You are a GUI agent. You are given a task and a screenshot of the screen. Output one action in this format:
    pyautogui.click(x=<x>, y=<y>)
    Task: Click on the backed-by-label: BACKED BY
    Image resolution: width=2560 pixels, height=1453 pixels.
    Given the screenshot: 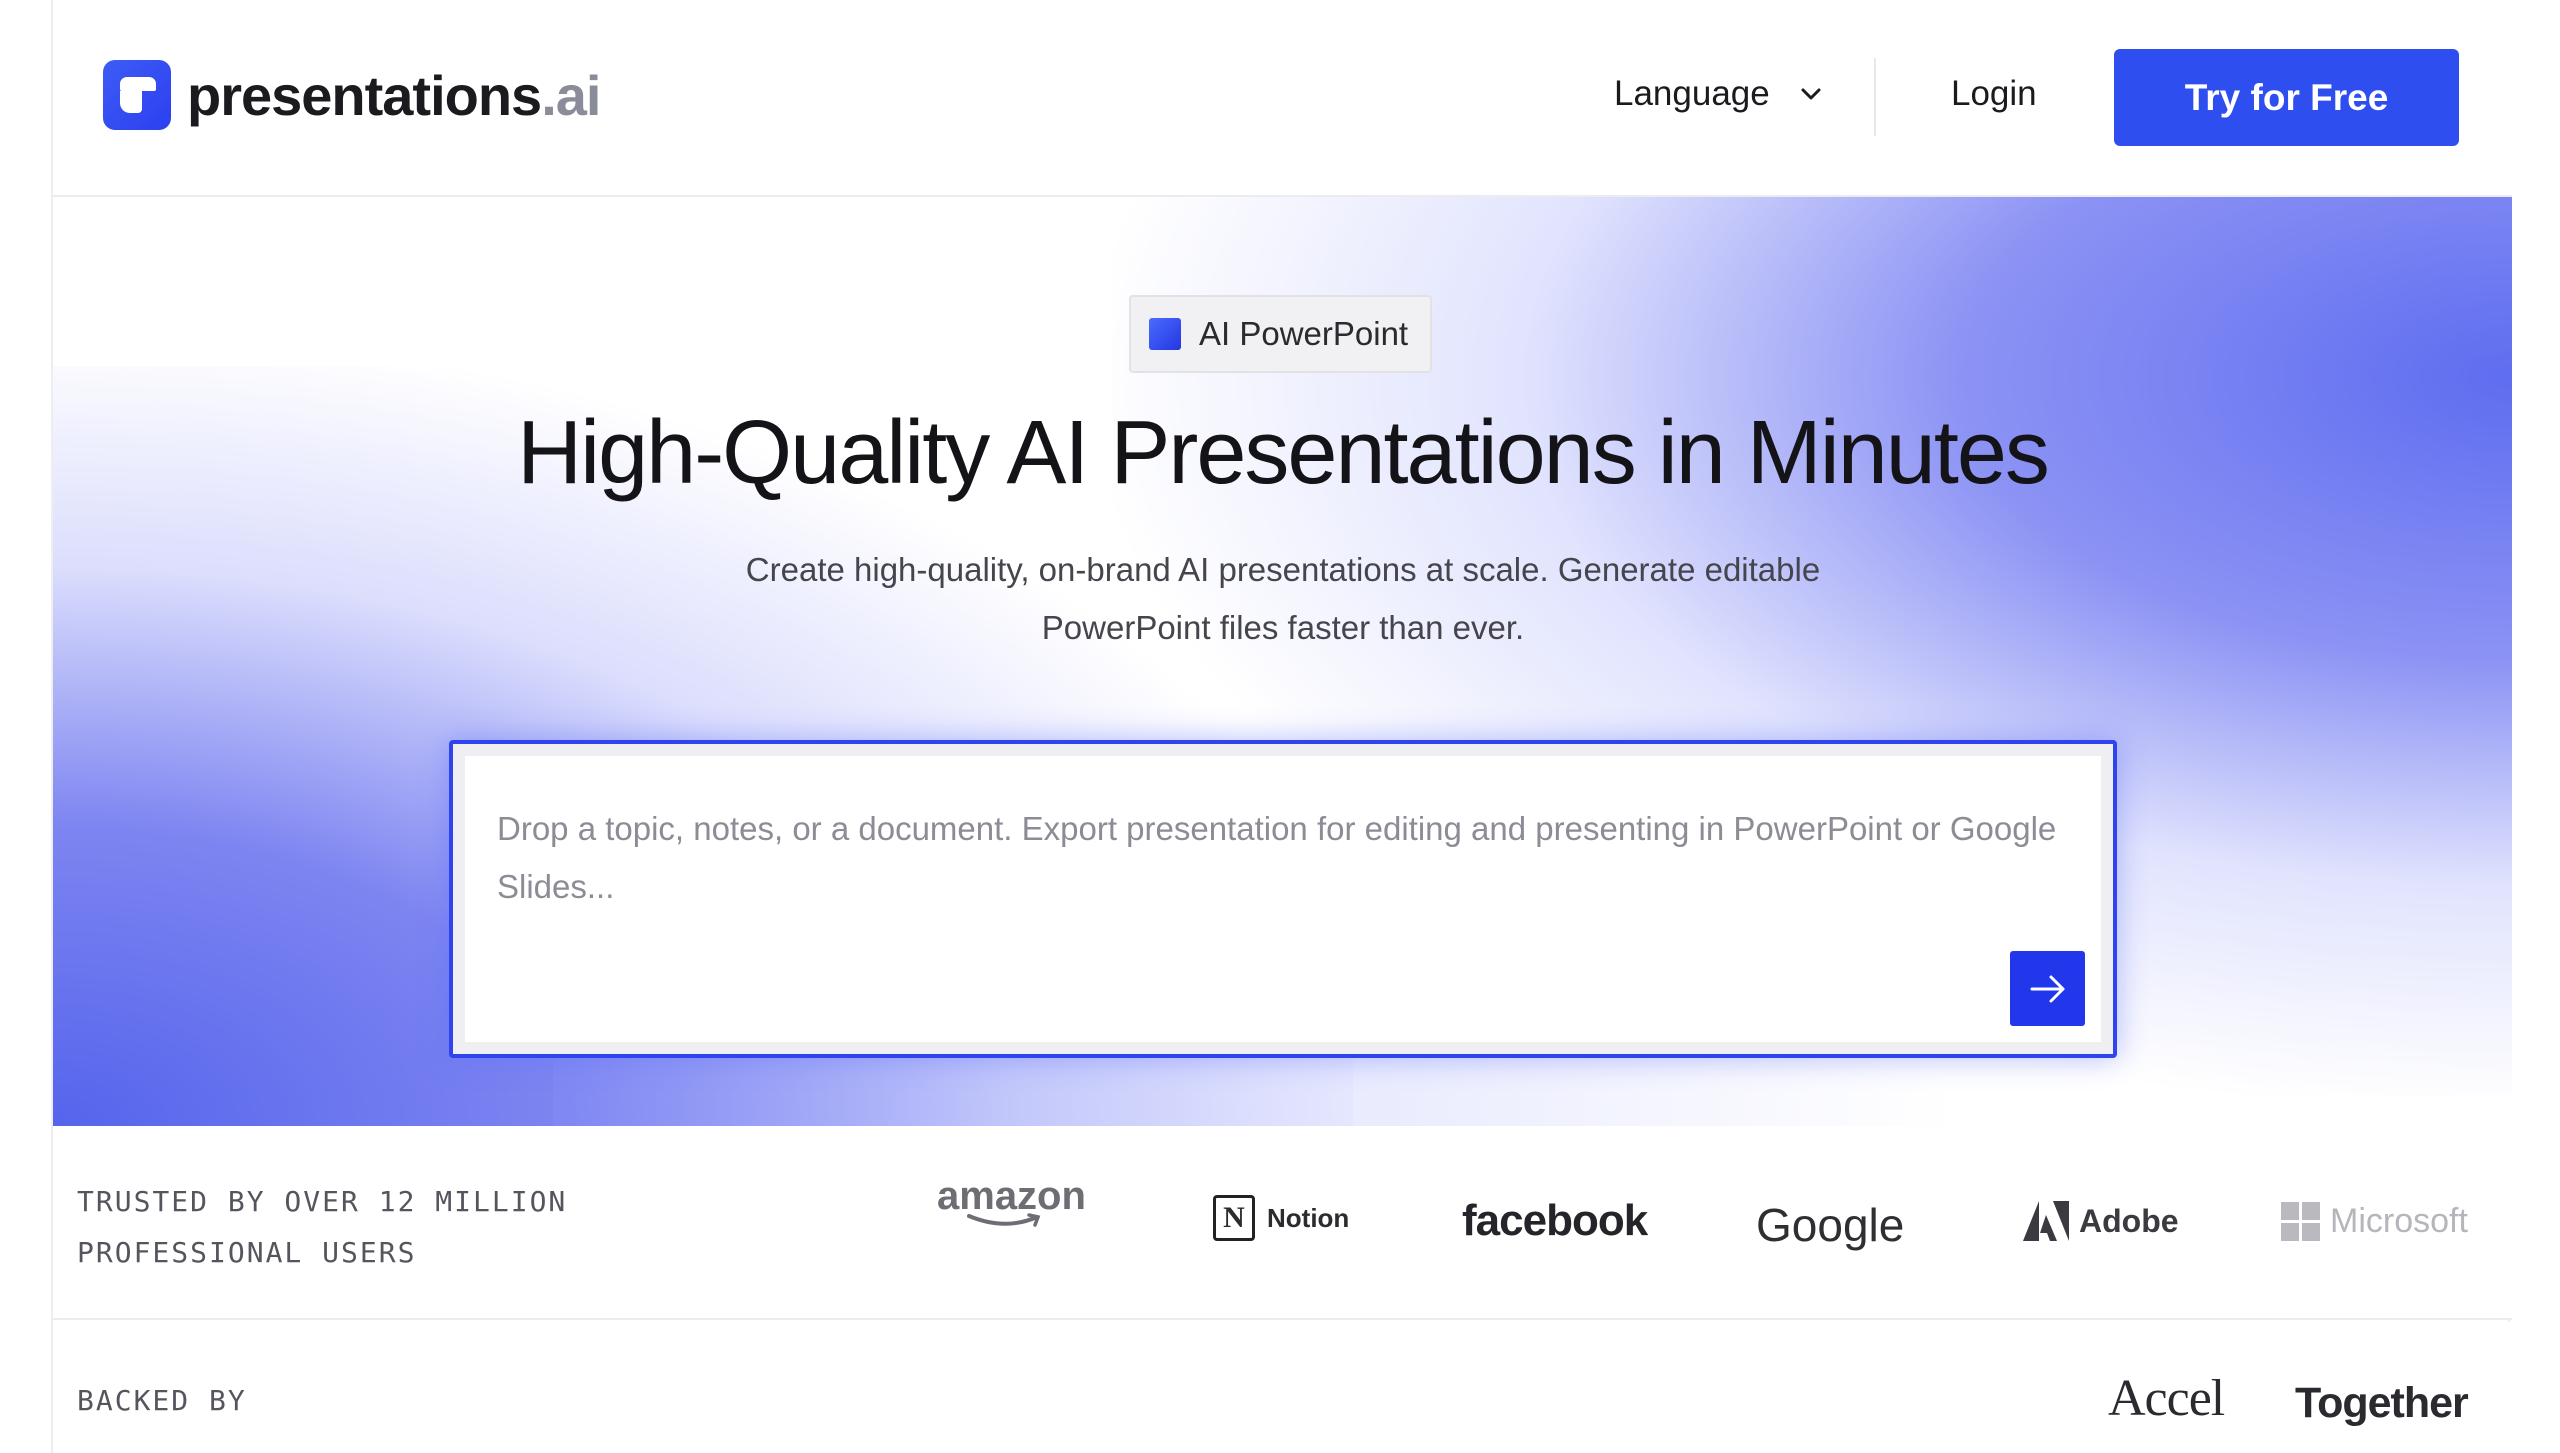 What is the action you would take?
    pyautogui.click(x=162, y=1400)
    